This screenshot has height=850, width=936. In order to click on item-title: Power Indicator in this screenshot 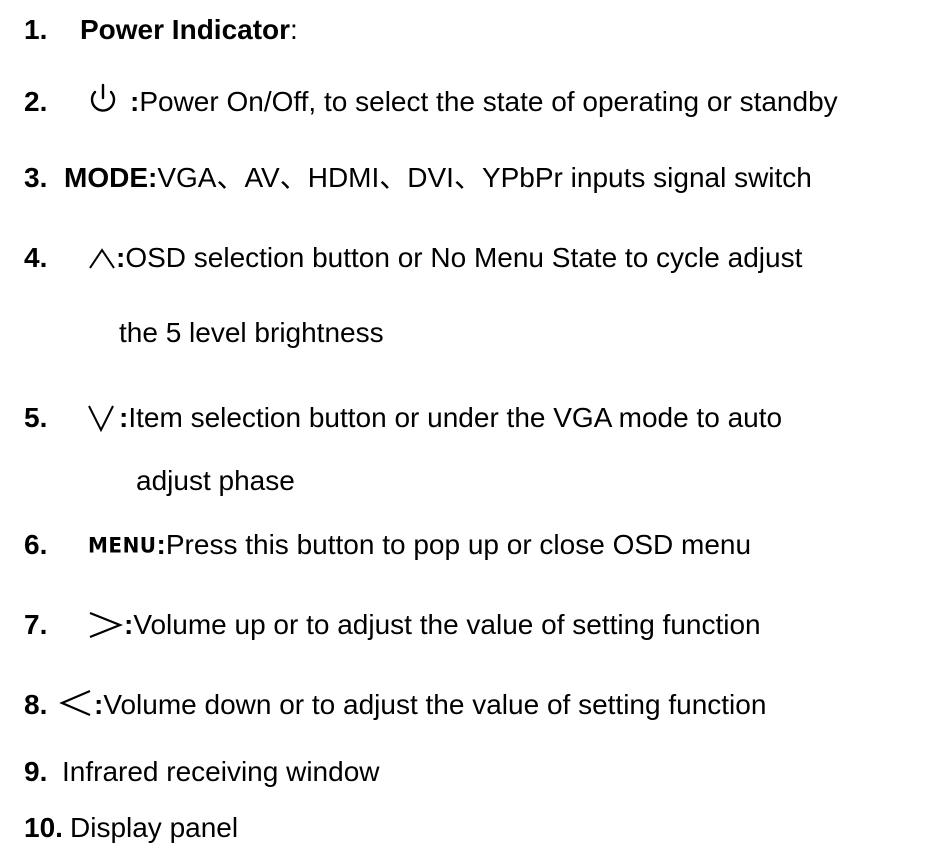, I will do `click(185, 29)`.